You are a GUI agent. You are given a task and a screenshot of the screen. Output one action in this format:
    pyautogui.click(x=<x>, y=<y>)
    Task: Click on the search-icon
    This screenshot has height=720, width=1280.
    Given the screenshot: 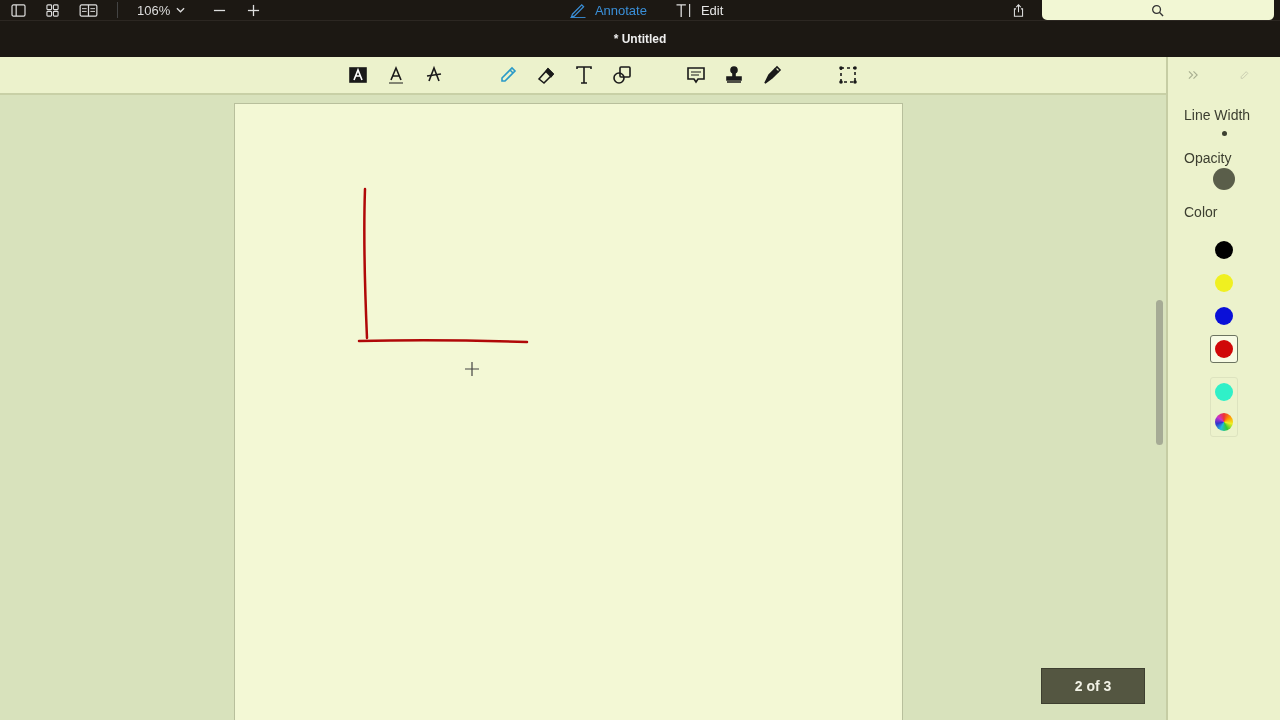 What is the action you would take?
    pyautogui.click(x=1158, y=10)
    